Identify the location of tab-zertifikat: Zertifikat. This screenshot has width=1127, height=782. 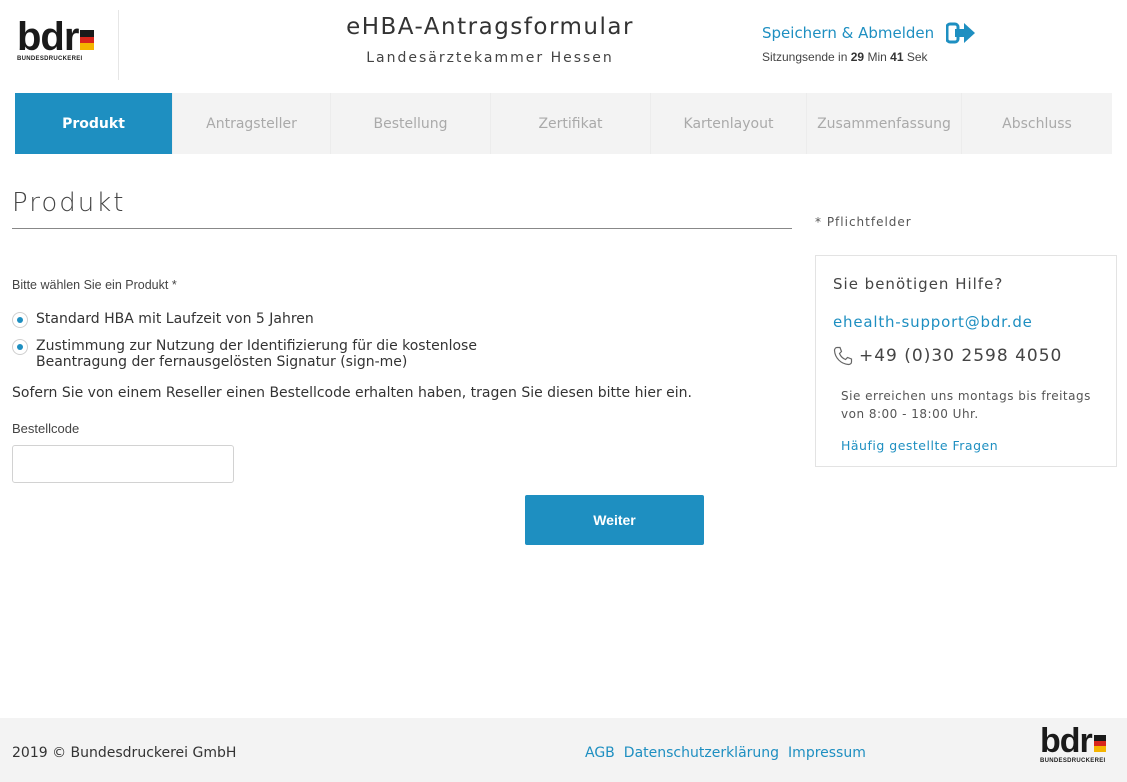
(571, 123).